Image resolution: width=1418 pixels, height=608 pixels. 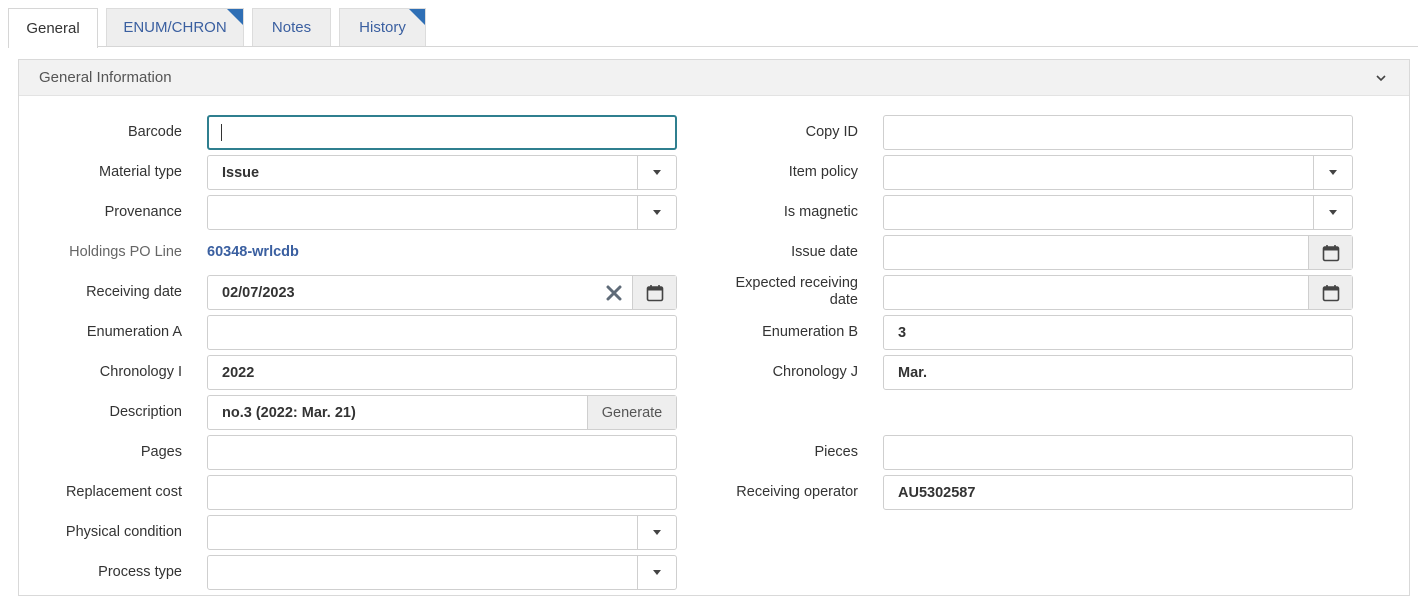 I want to click on physical-condition-select, so click(x=442, y=532).